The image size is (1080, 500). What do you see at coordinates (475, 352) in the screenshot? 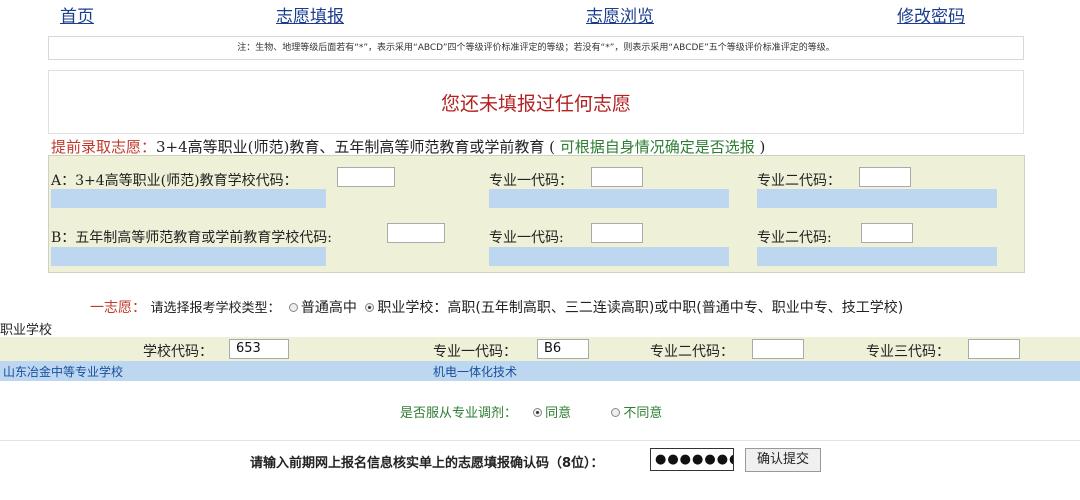
I see `major1-code-label: 专业一代码：` at bounding box center [475, 352].